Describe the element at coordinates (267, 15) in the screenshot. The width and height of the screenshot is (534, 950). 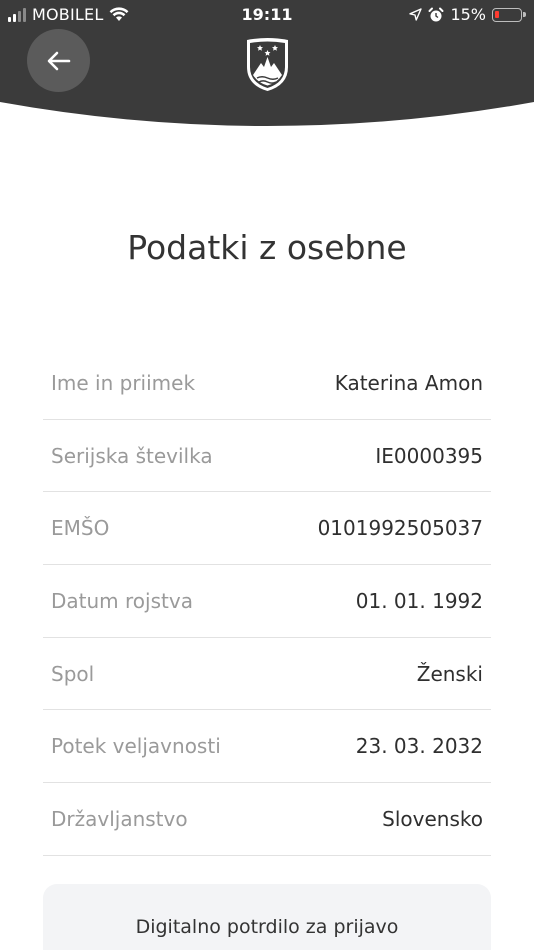
I see `status-bar: MOBILEL 19:11 15%` at that location.